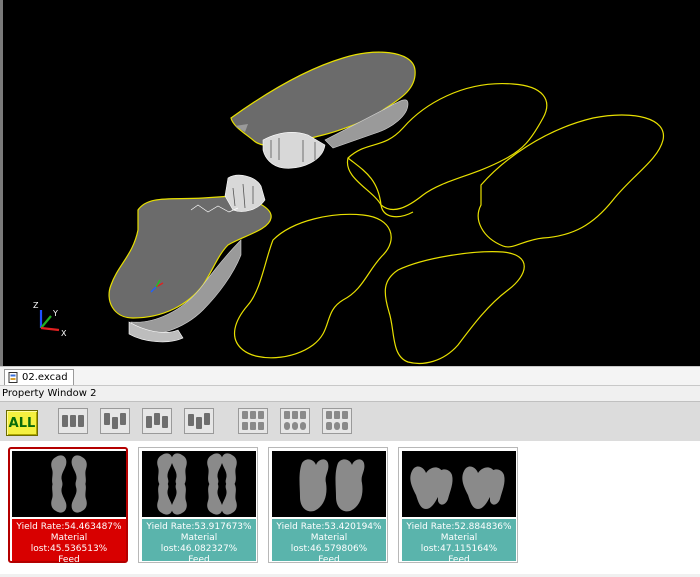 This screenshot has width=700, height=577. Describe the element at coordinates (45, 377) in the screenshot. I see `document-tab-label: 02.excad` at that location.